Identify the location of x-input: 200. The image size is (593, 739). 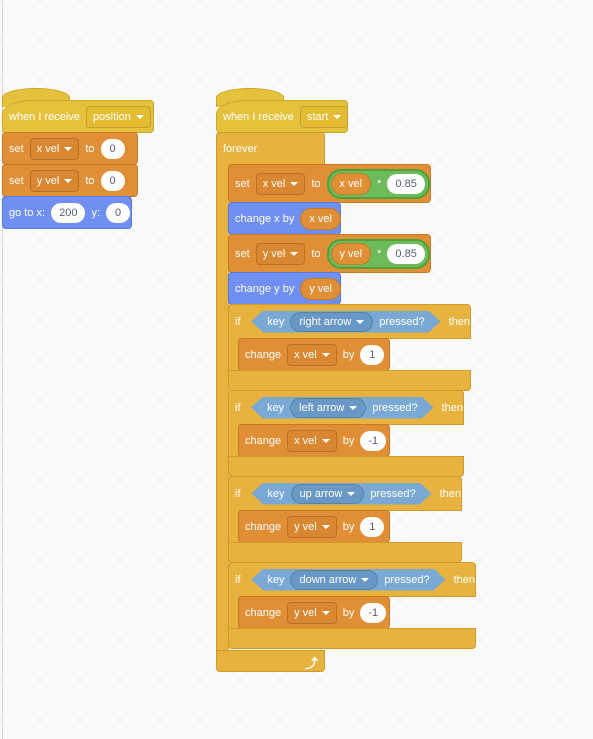
(68, 212).